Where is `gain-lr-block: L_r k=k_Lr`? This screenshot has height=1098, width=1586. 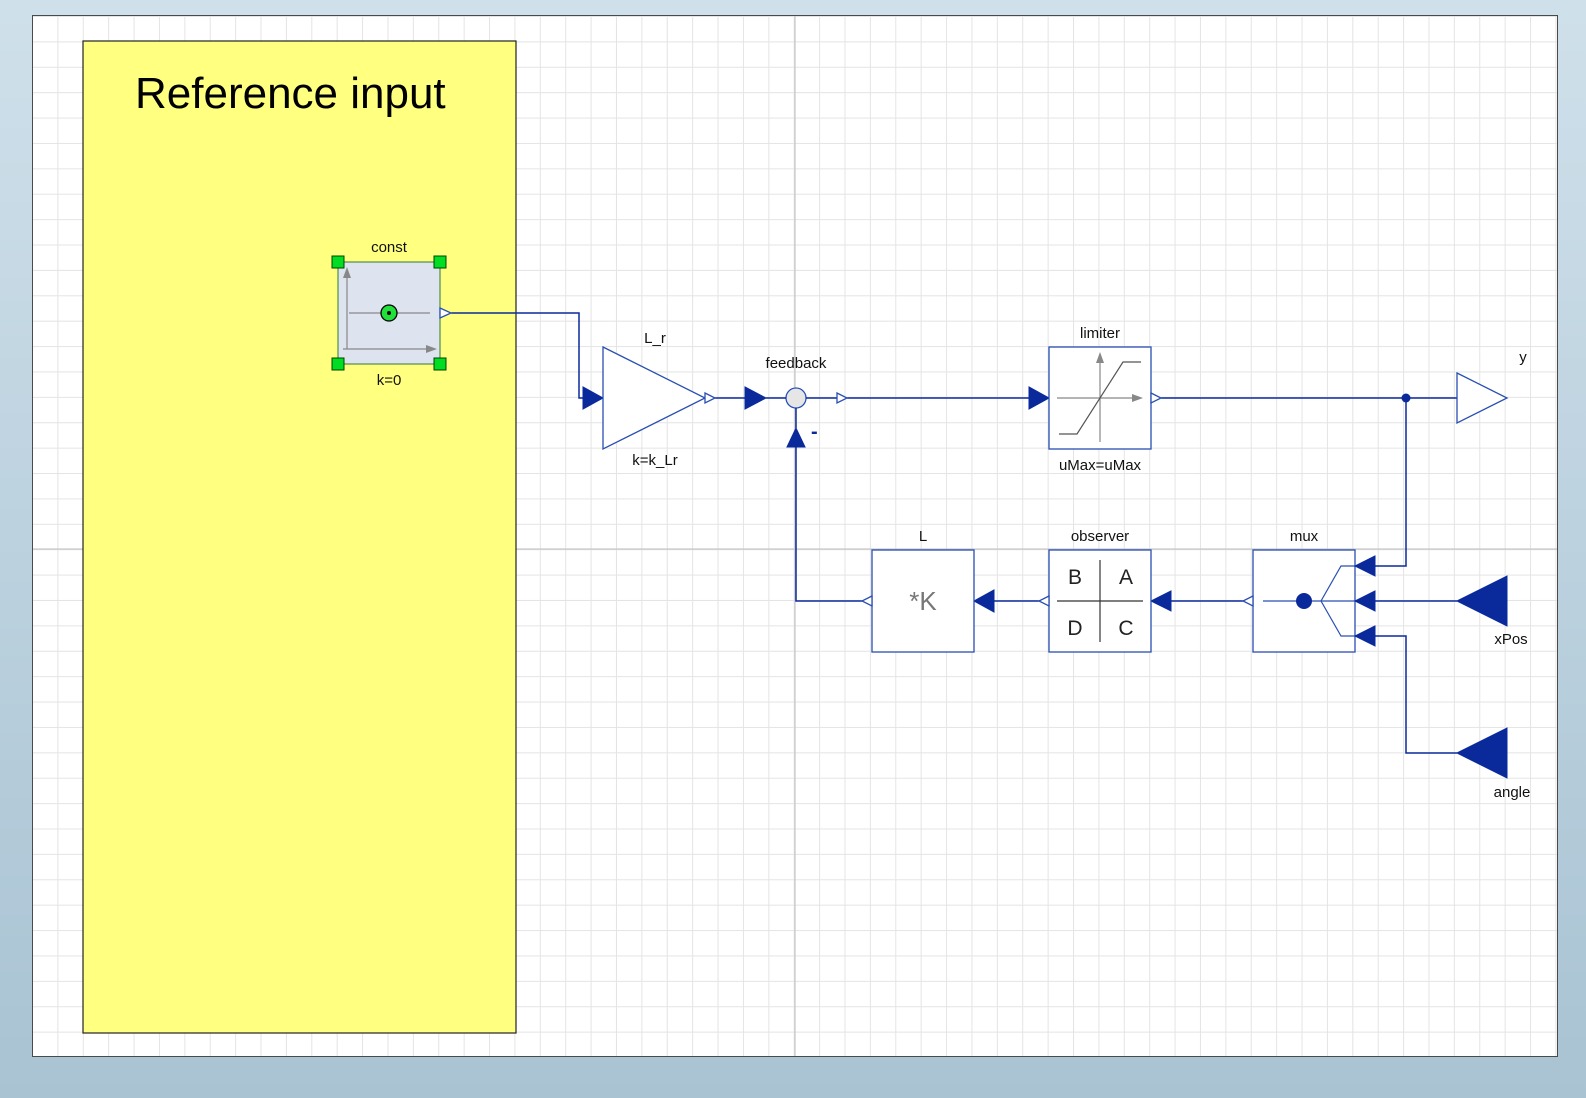 gain-lr-block: L_r k=k_Lr is located at coordinates (649, 399).